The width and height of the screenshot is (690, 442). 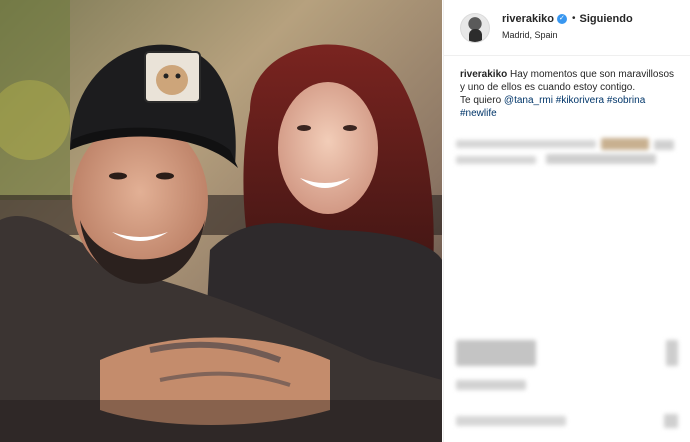 I want to click on header-text: riverakiko ✓ • Siguiendo Madrid, Spain, so click(x=567, y=26).